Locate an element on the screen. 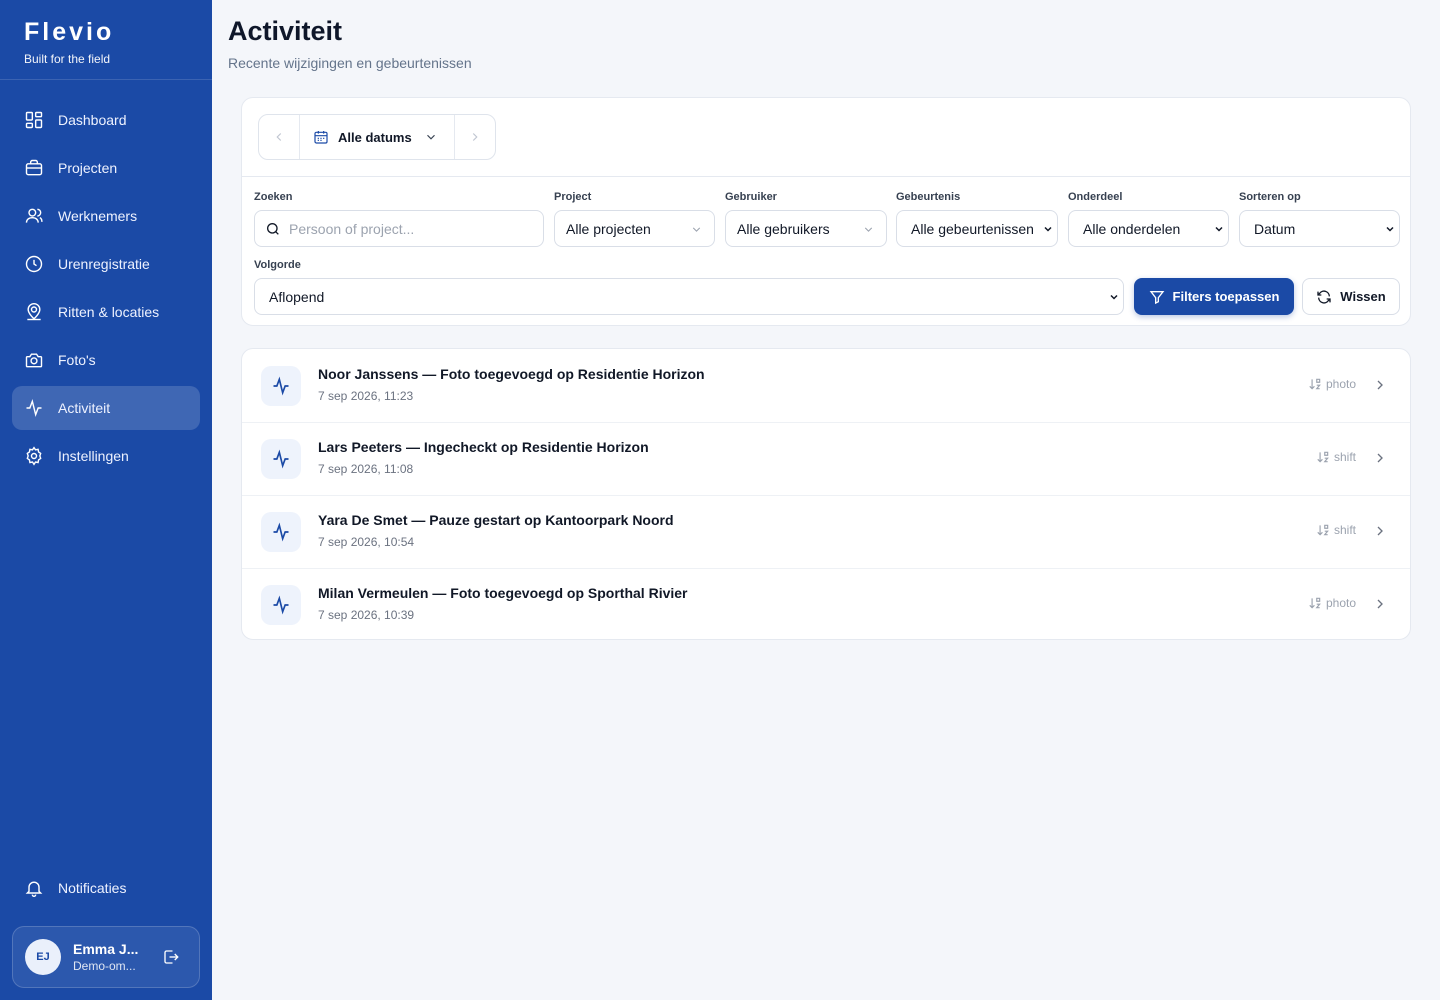 This screenshot has height=1000, width=1440. sidebar-item-label: Projecten is located at coordinates (88, 168).